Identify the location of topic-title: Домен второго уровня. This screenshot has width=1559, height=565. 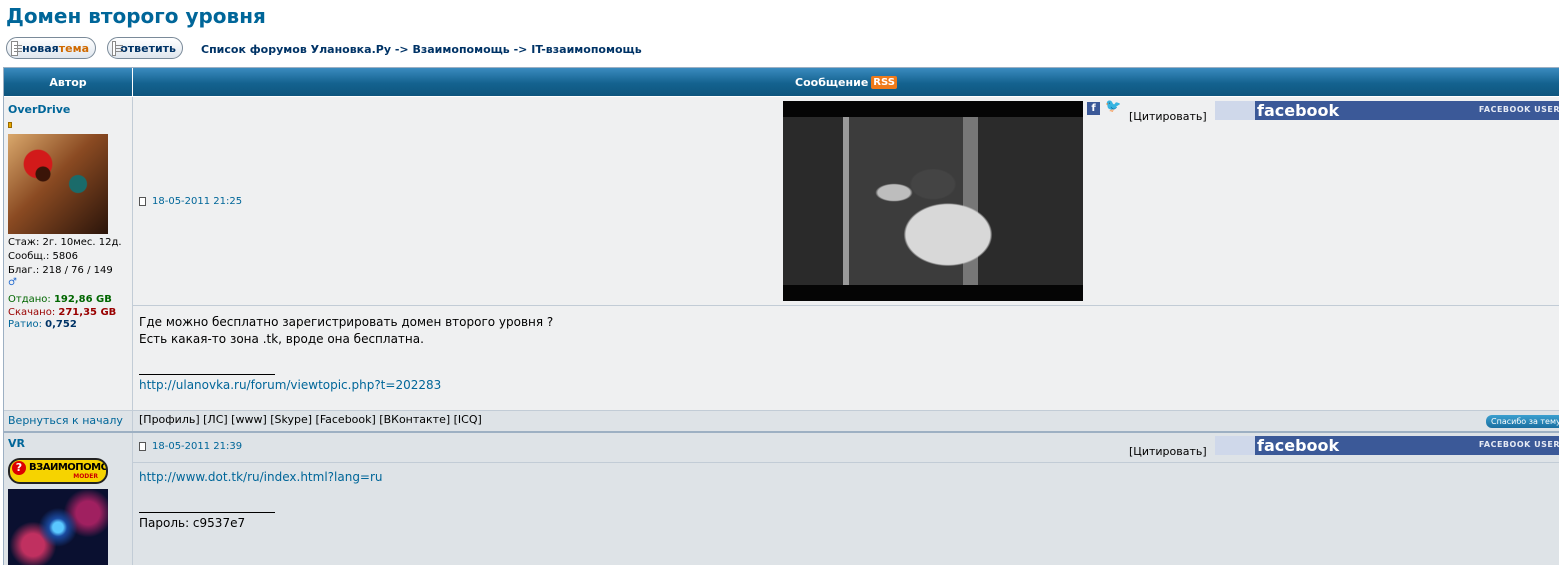
(136, 16).